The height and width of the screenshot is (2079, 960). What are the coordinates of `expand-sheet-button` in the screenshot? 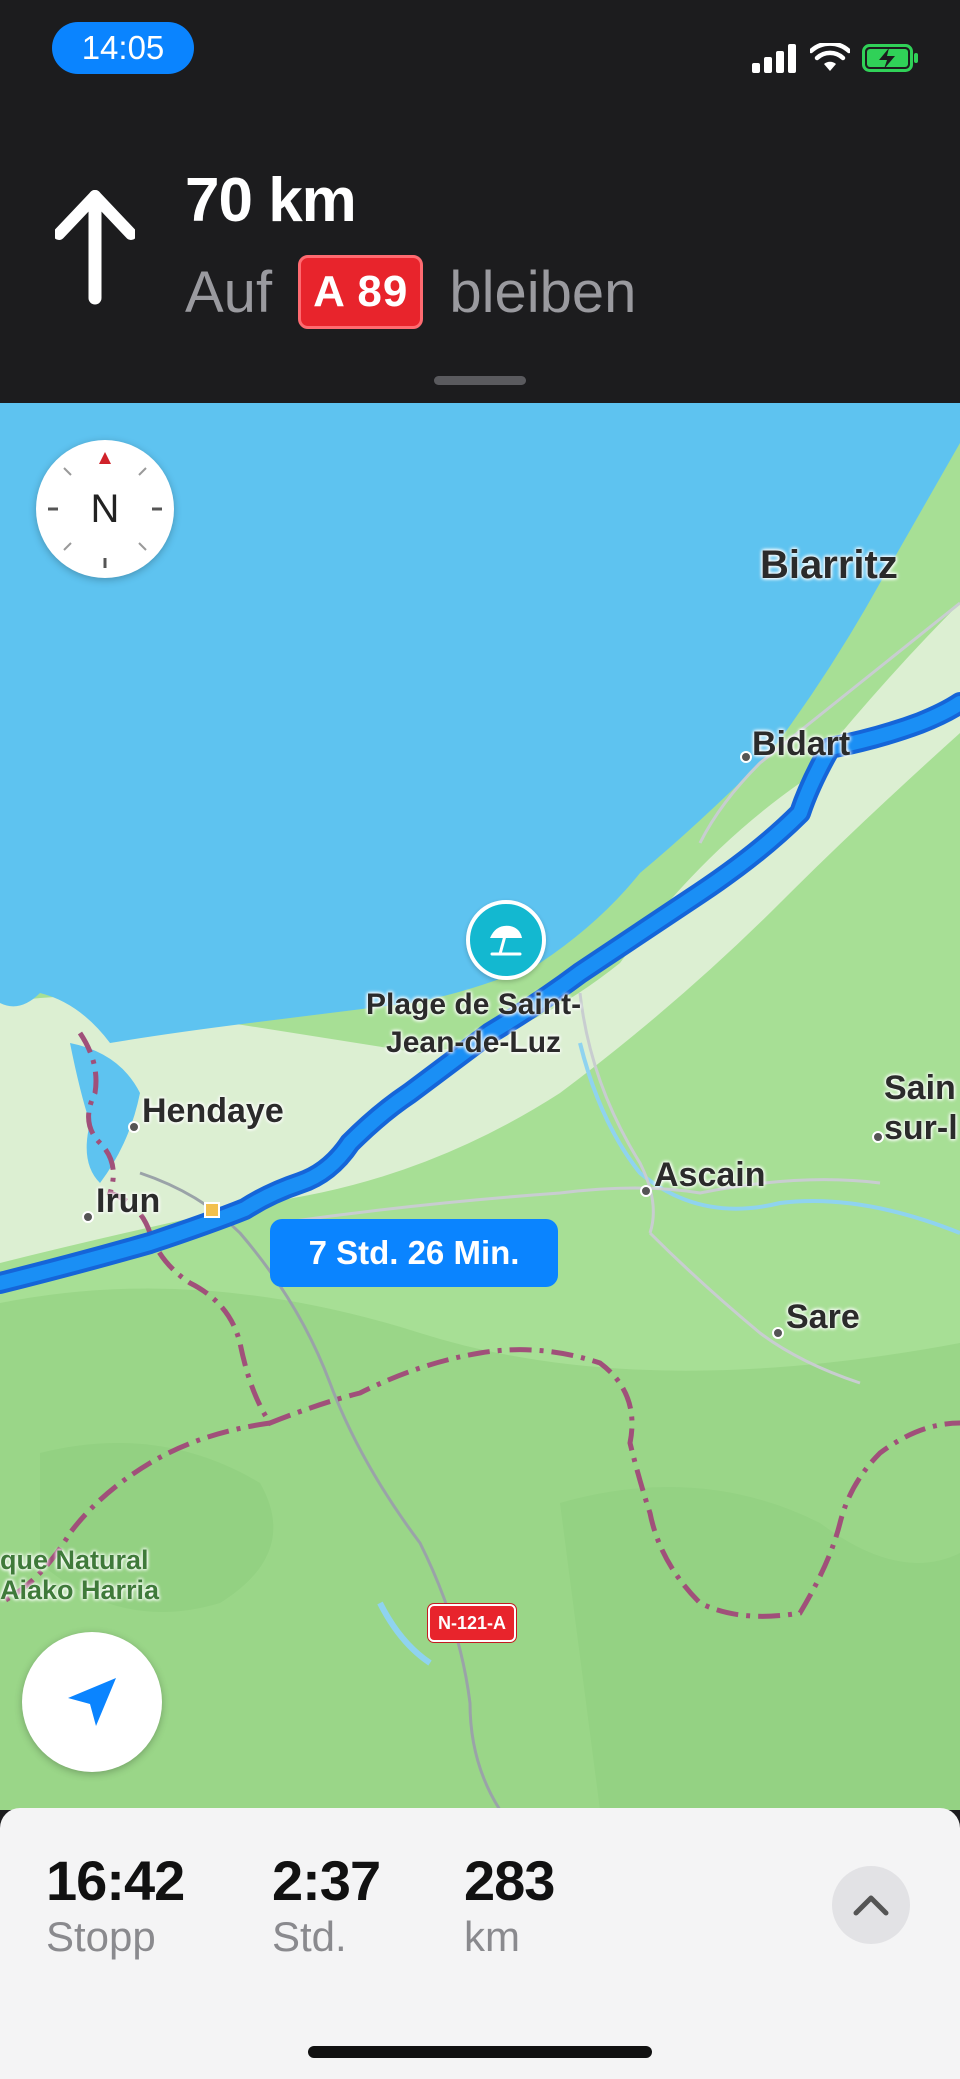 It's located at (871, 1905).